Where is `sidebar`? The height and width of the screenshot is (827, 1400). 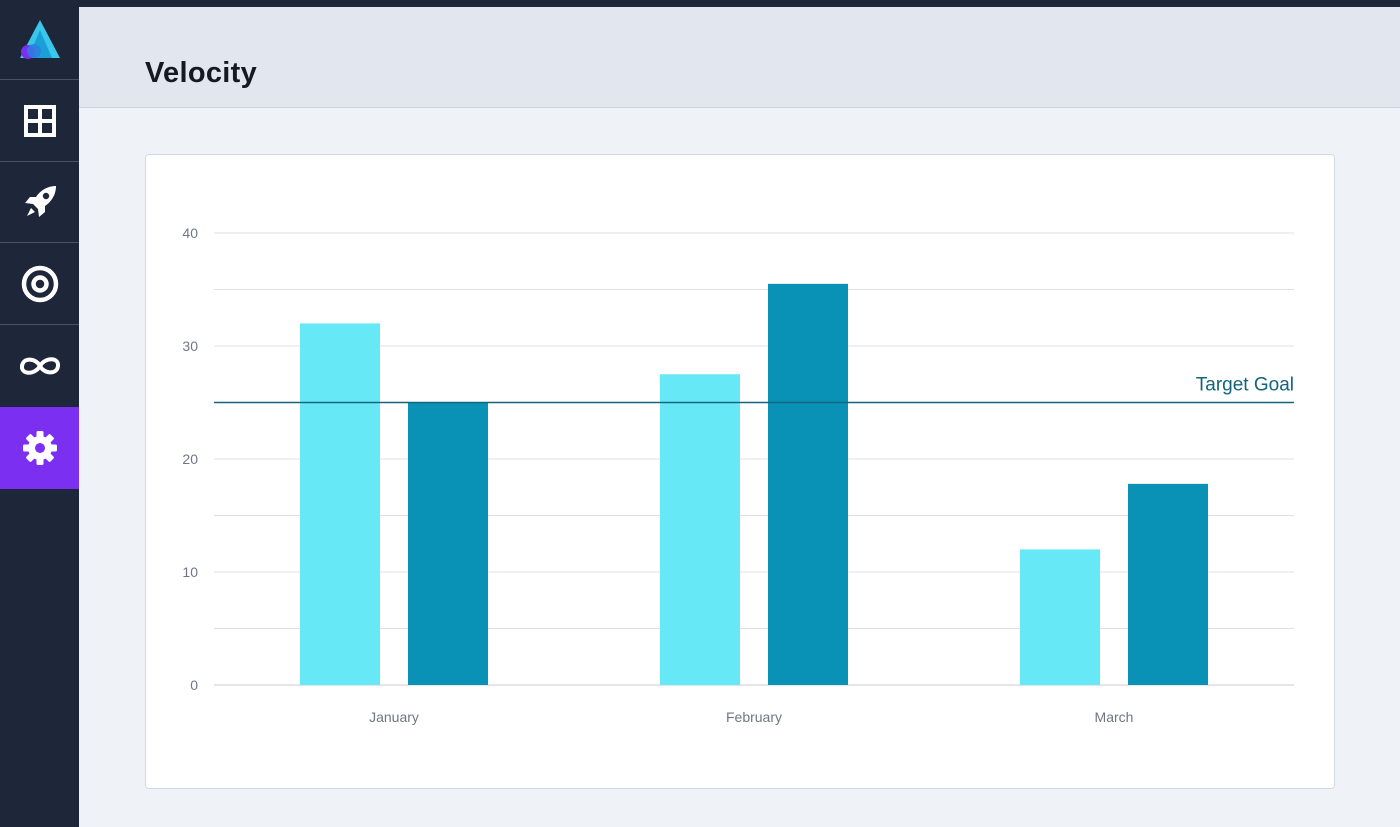
sidebar is located at coordinates (39, 413).